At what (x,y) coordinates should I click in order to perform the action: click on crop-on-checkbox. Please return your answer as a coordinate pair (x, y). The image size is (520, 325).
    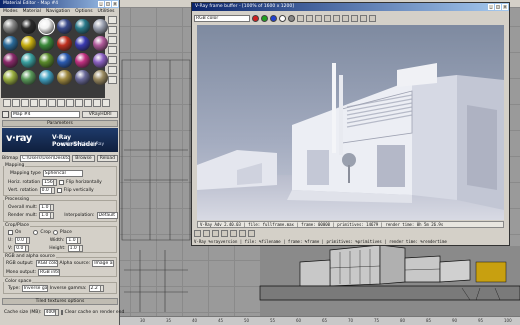
    Looking at the image, I should click on (10, 232).